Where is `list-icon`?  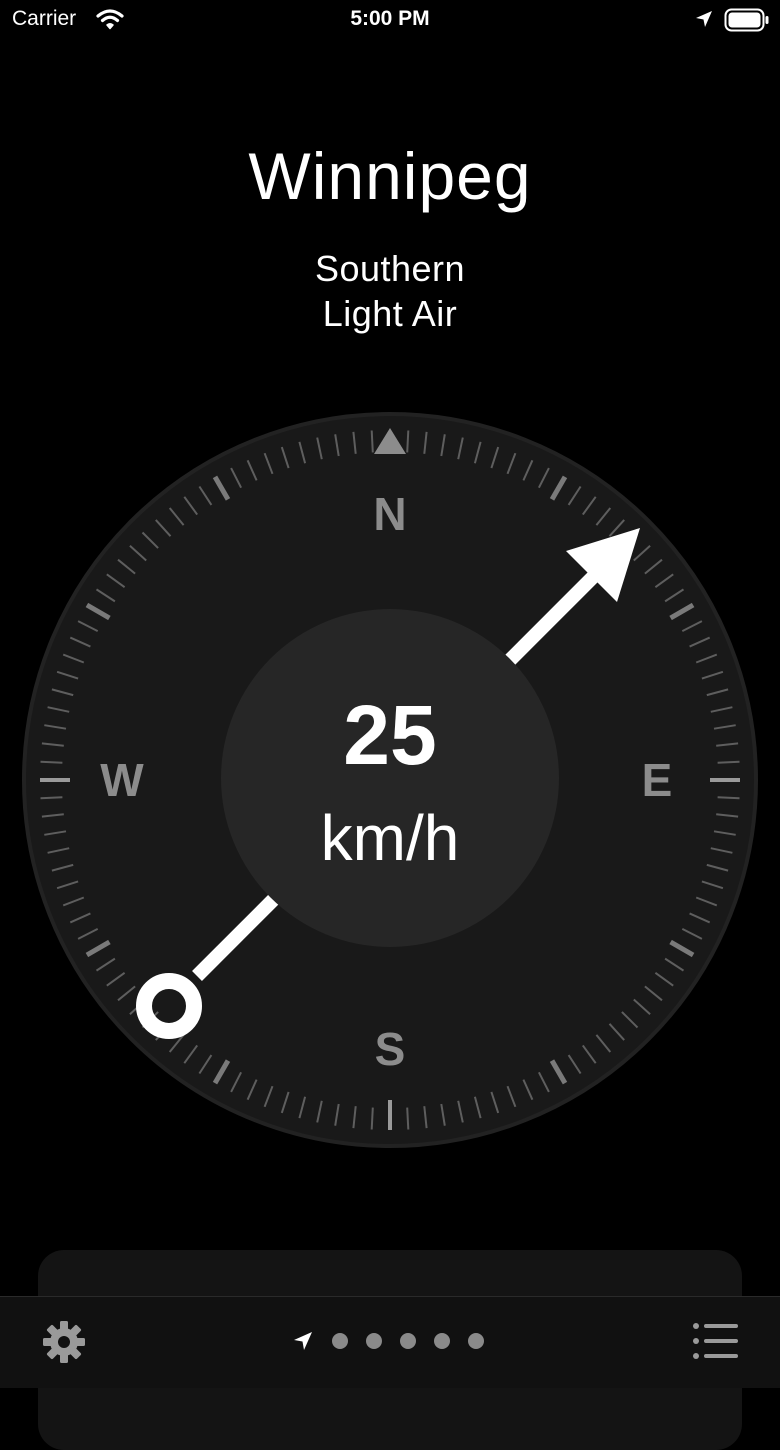
list-icon is located at coordinates (715, 1341).